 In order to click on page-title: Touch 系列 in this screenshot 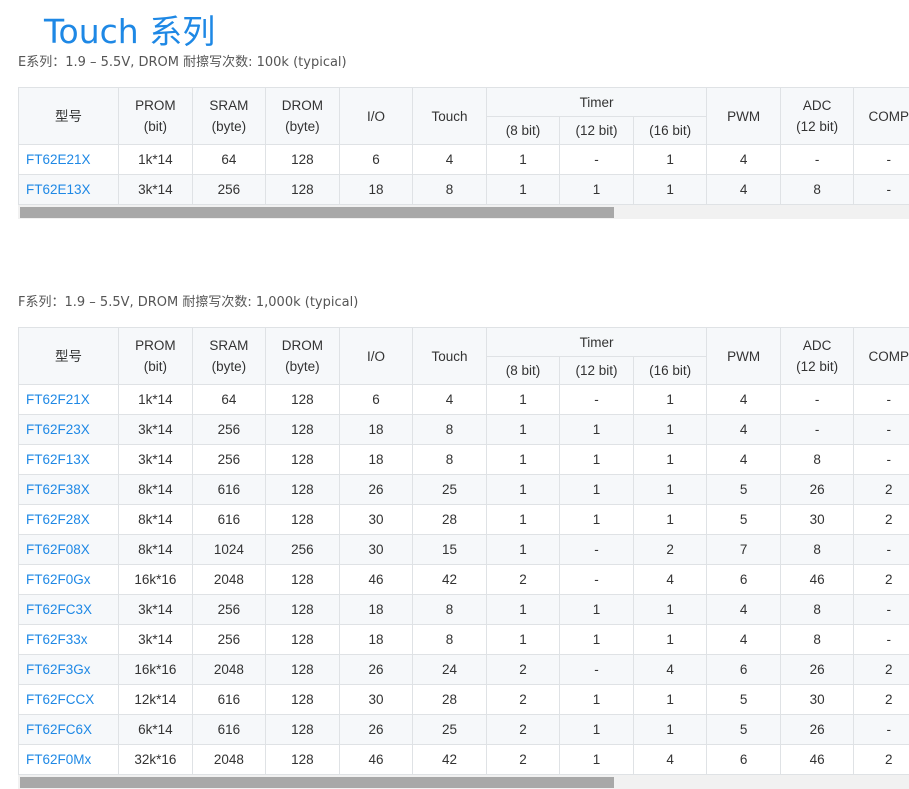, I will do `click(129, 32)`.